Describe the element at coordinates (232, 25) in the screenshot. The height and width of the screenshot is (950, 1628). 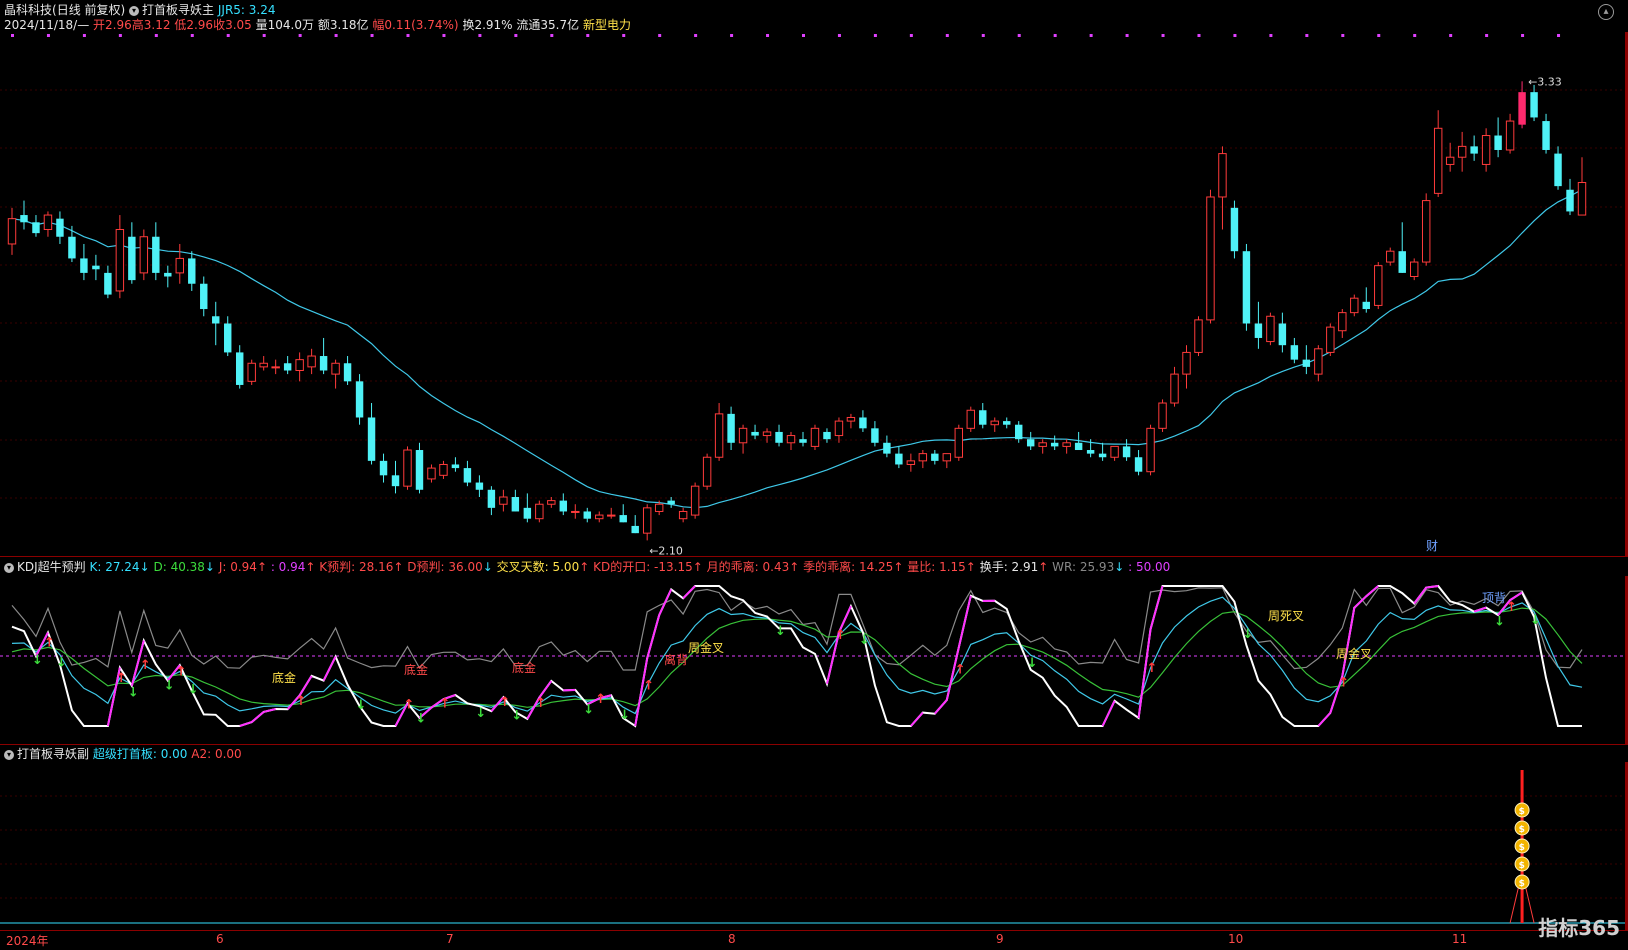
I see `quote-close: 收3.05` at that location.